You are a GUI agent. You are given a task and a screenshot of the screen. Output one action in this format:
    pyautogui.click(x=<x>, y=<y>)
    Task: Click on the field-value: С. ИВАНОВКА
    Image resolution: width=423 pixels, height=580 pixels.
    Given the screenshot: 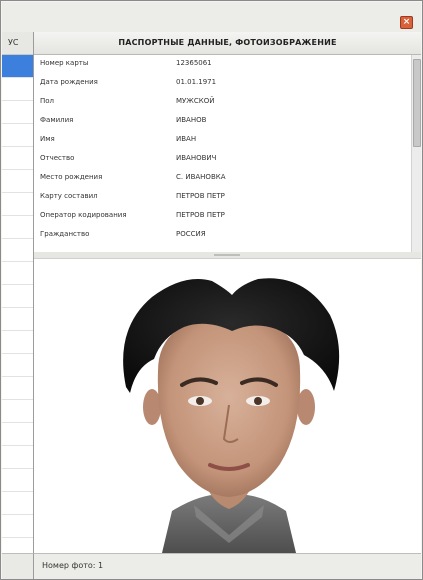 What is the action you would take?
    pyautogui.click(x=201, y=177)
    